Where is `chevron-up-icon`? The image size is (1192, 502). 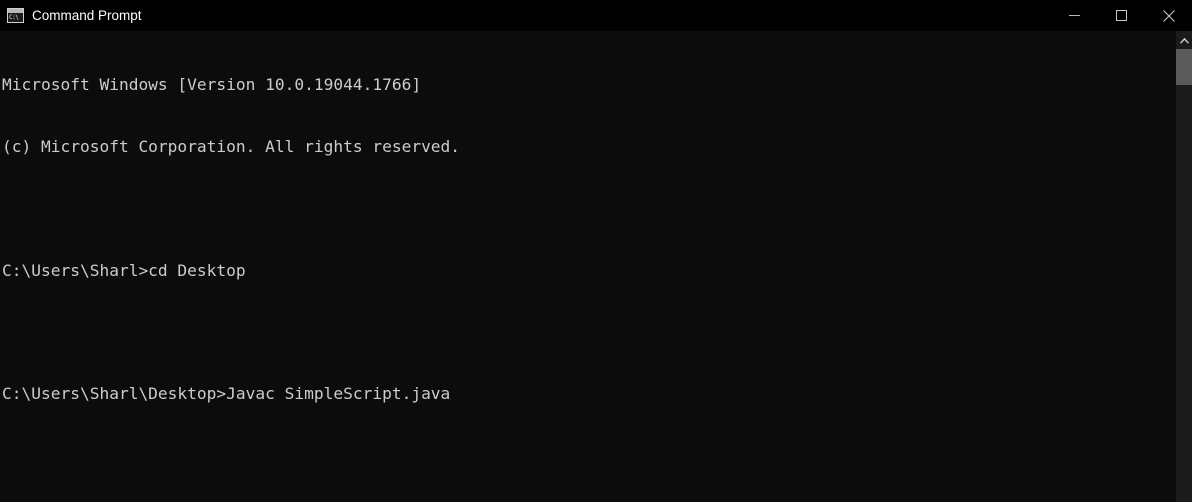
chevron-up-icon is located at coordinates (1184, 41).